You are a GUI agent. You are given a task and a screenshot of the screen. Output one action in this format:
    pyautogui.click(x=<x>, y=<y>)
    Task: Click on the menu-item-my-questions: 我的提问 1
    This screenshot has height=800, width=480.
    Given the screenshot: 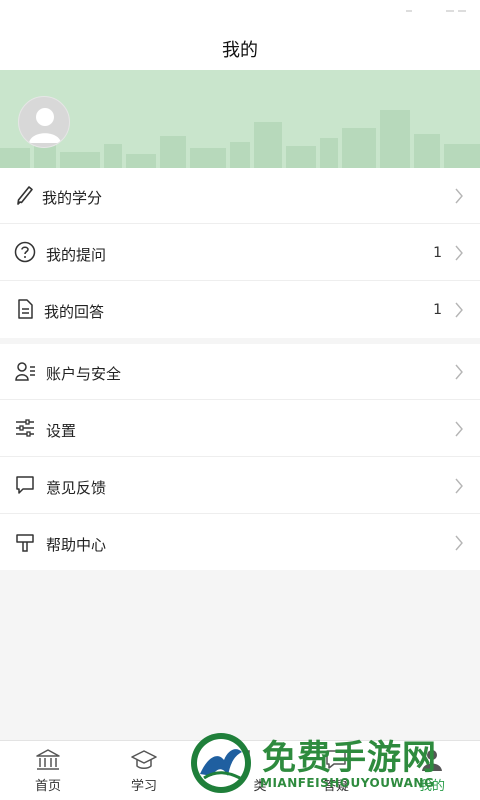 What is the action you would take?
    pyautogui.click(x=240, y=253)
    